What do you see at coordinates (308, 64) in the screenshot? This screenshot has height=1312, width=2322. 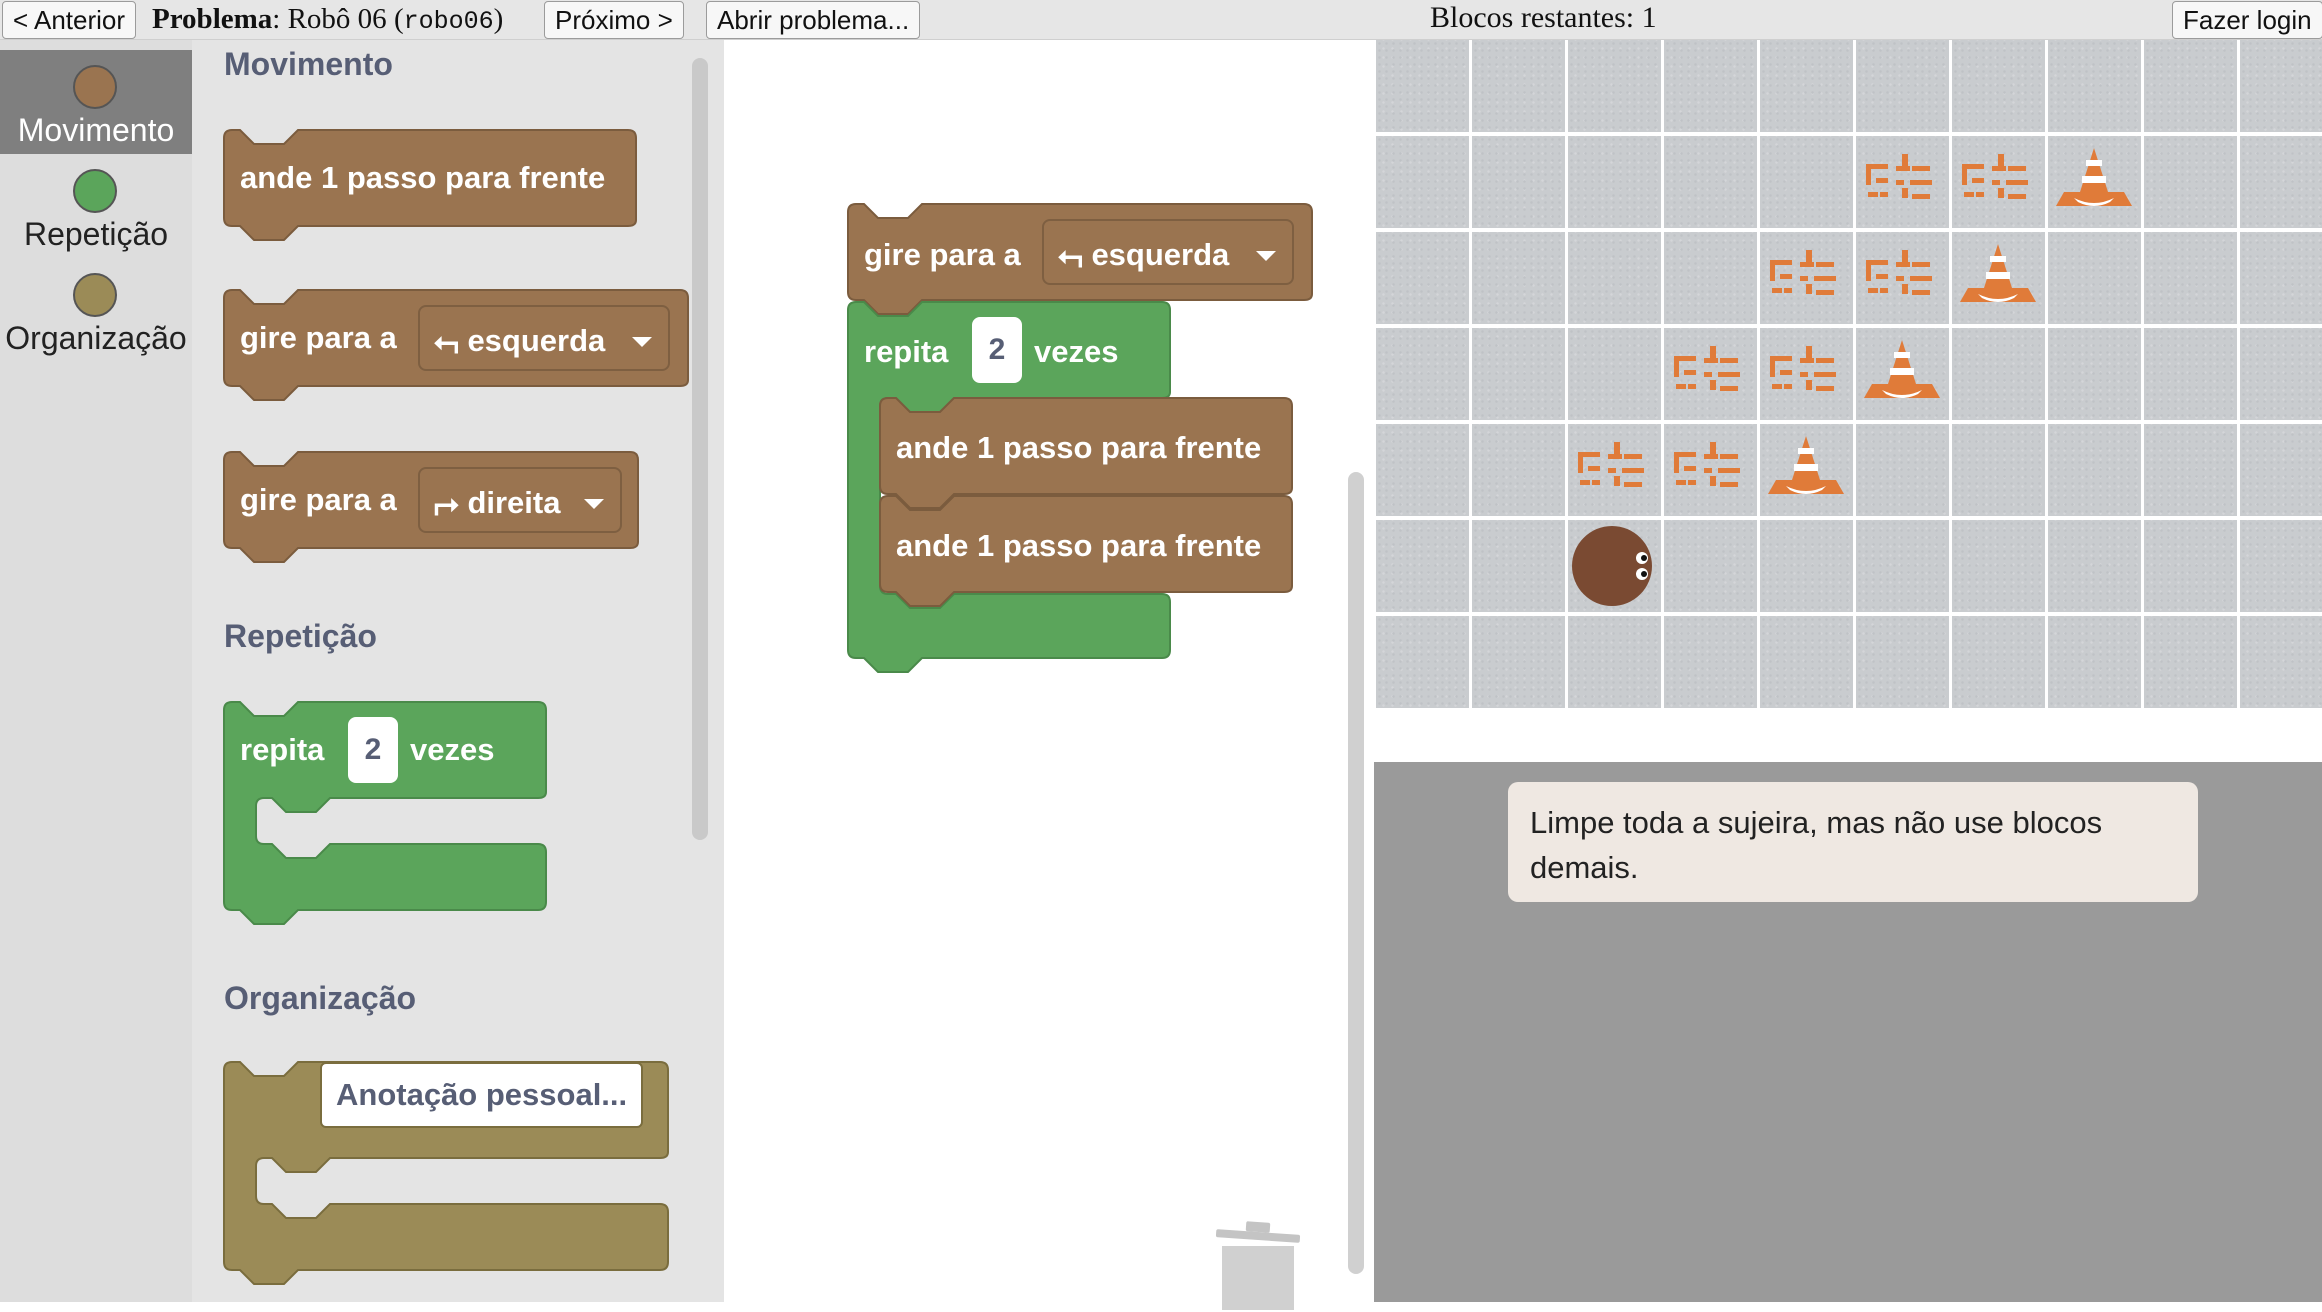 I see `palette-heading-movement: Movimento` at bounding box center [308, 64].